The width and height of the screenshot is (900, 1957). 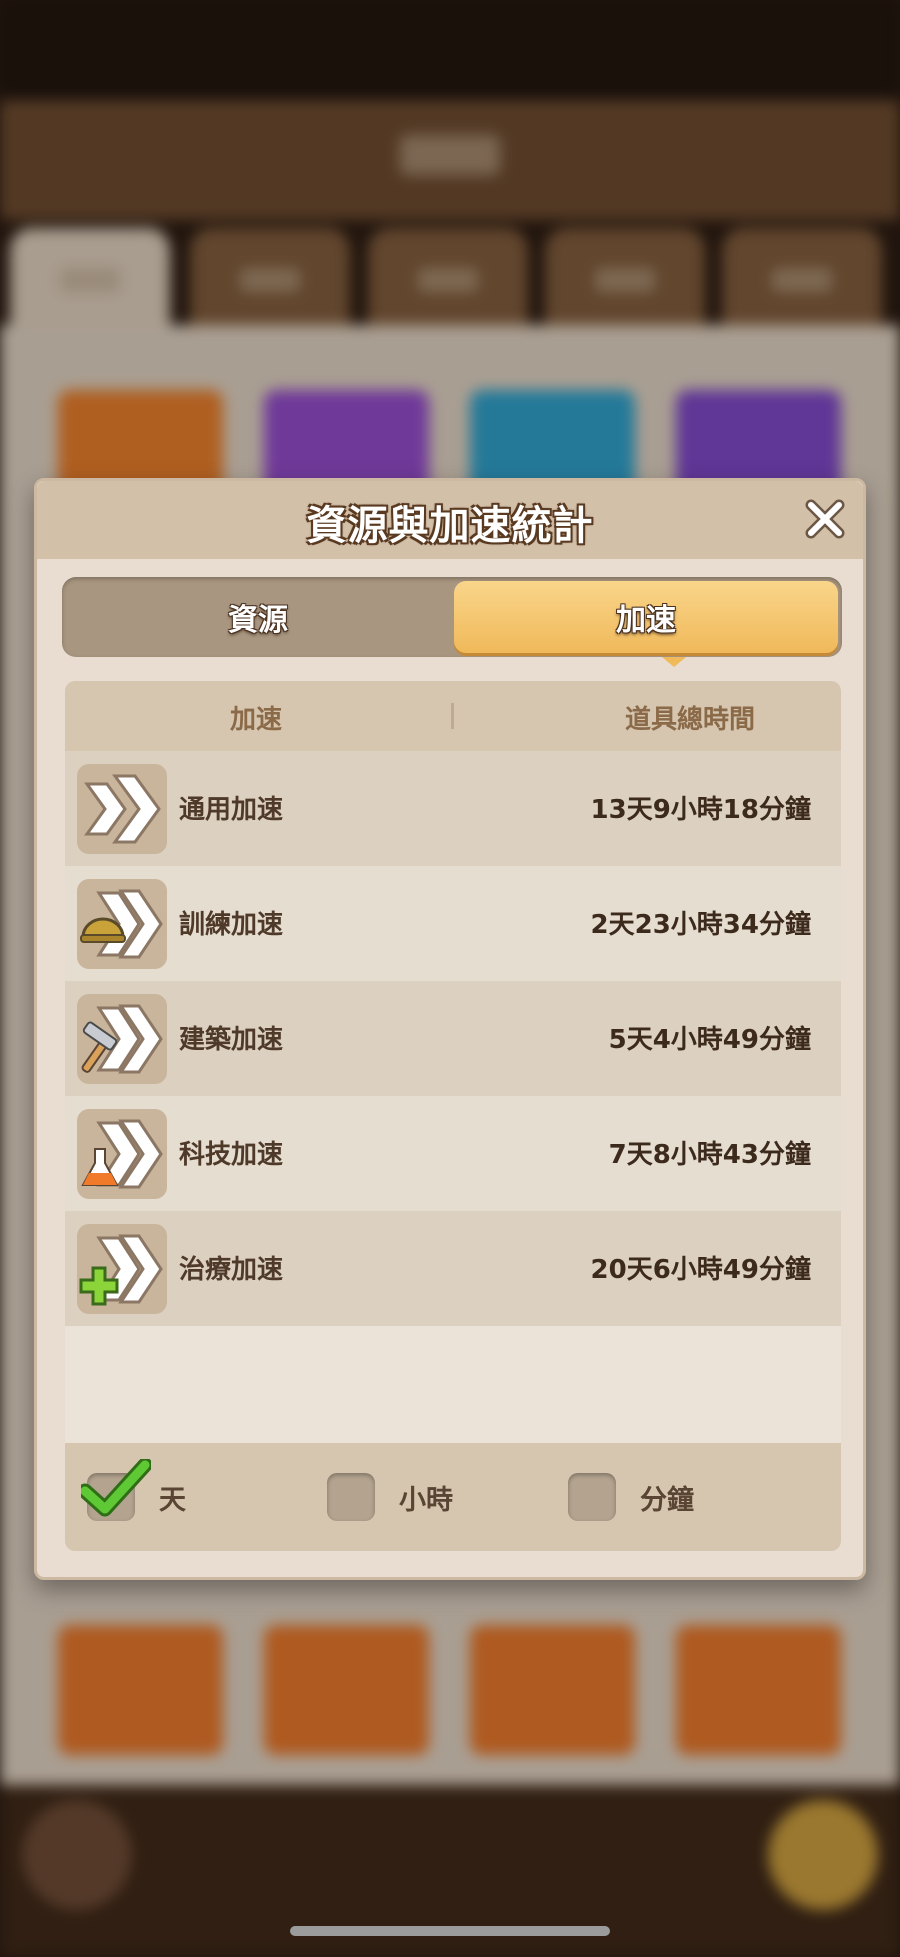 I want to click on unit-option-day: 天, so click(x=133, y=1491).